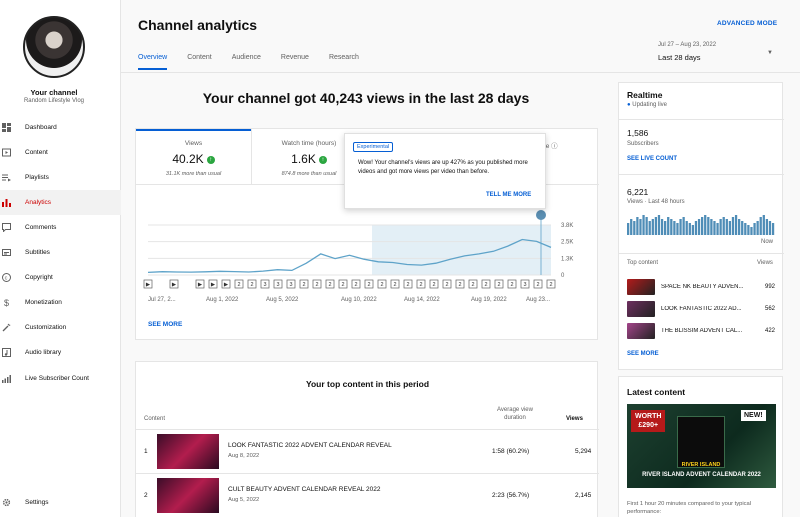  Describe the element at coordinates (701, 309) in the screenshot. I see `realtime-content-item: LOOK FANTASTIC 2022 AD... 562` at that location.